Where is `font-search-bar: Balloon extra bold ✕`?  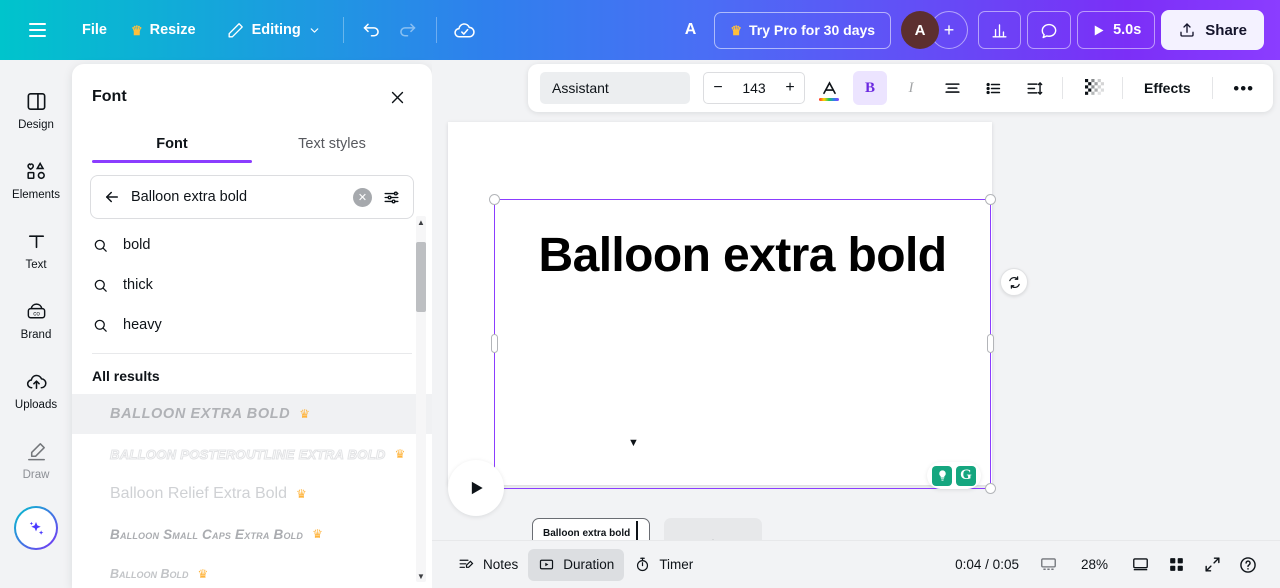 font-search-bar: Balloon extra bold ✕ is located at coordinates (252, 197).